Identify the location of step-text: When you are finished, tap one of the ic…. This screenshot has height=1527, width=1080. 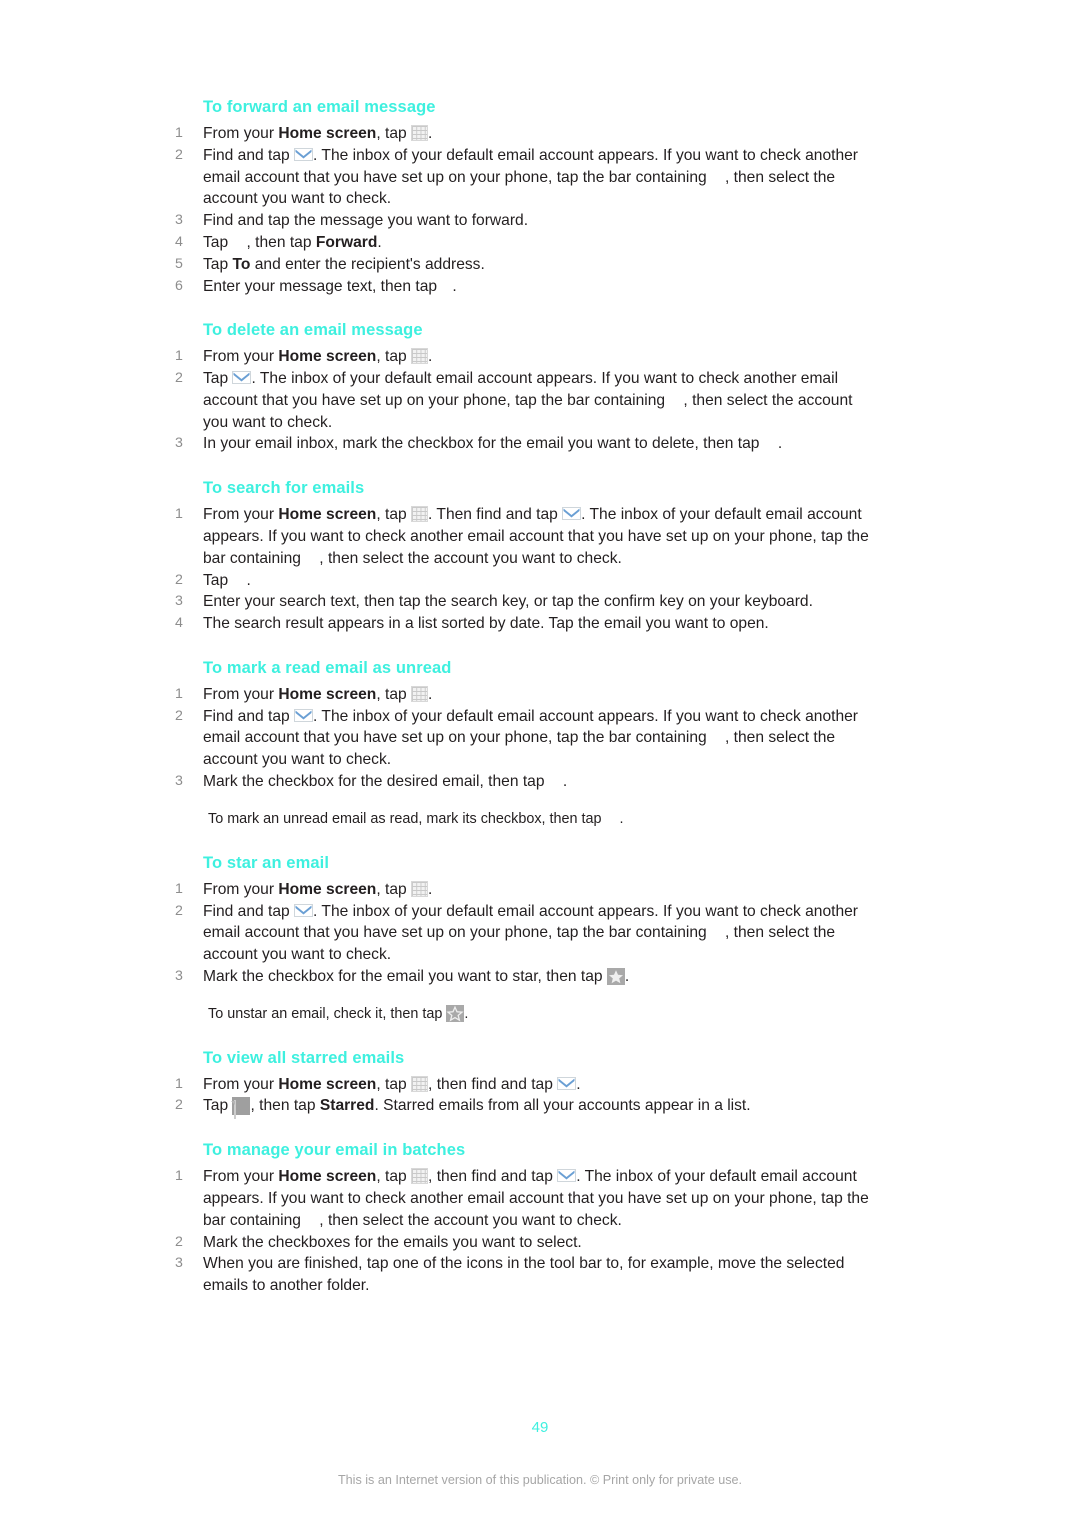
(524, 1275).